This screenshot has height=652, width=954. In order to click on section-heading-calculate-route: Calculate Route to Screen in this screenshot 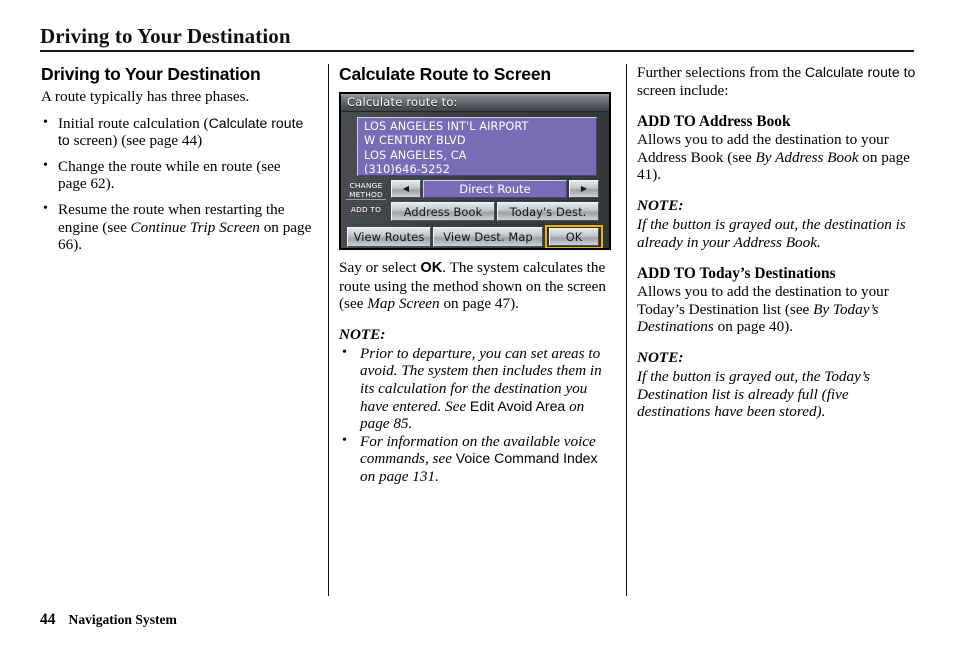, I will do `click(445, 74)`.